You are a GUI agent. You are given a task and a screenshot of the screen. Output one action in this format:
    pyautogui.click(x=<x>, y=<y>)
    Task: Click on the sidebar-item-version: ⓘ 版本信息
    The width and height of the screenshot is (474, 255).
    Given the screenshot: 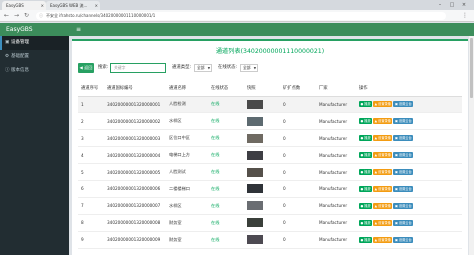 What is the action you would take?
    pyautogui.click(x=34, y=71)
    